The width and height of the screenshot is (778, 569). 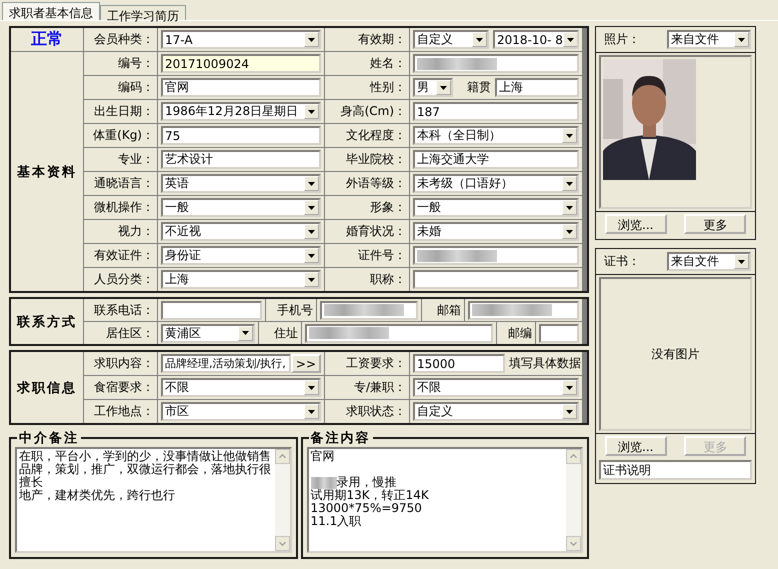 I want to click on field-label: 性别：, so click(x=388, y=87).